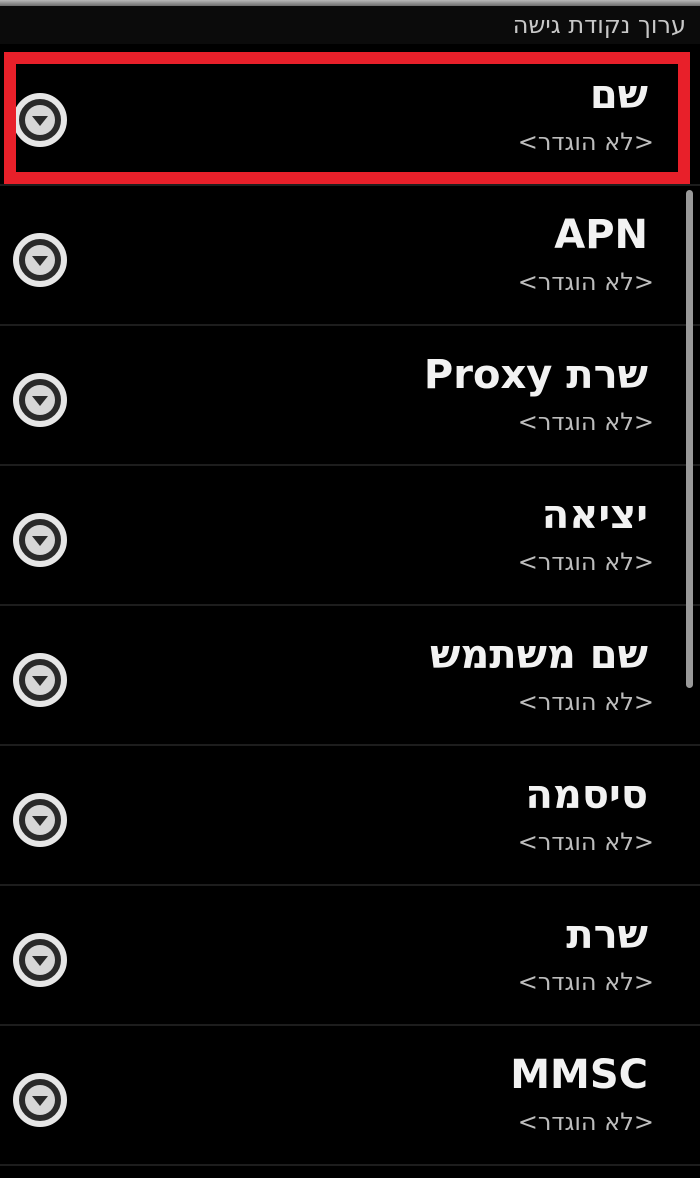 The image size is (700, 1178). What do you see at coordinates (539, 655) in the screenshot?
I see `list-item-label: שם משתמש` at bounding box center [539, 655].